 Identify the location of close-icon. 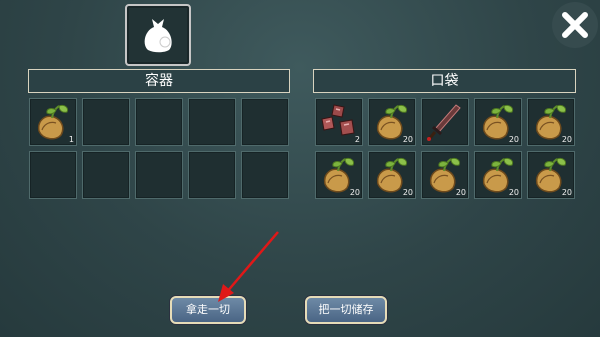
(575, 25).